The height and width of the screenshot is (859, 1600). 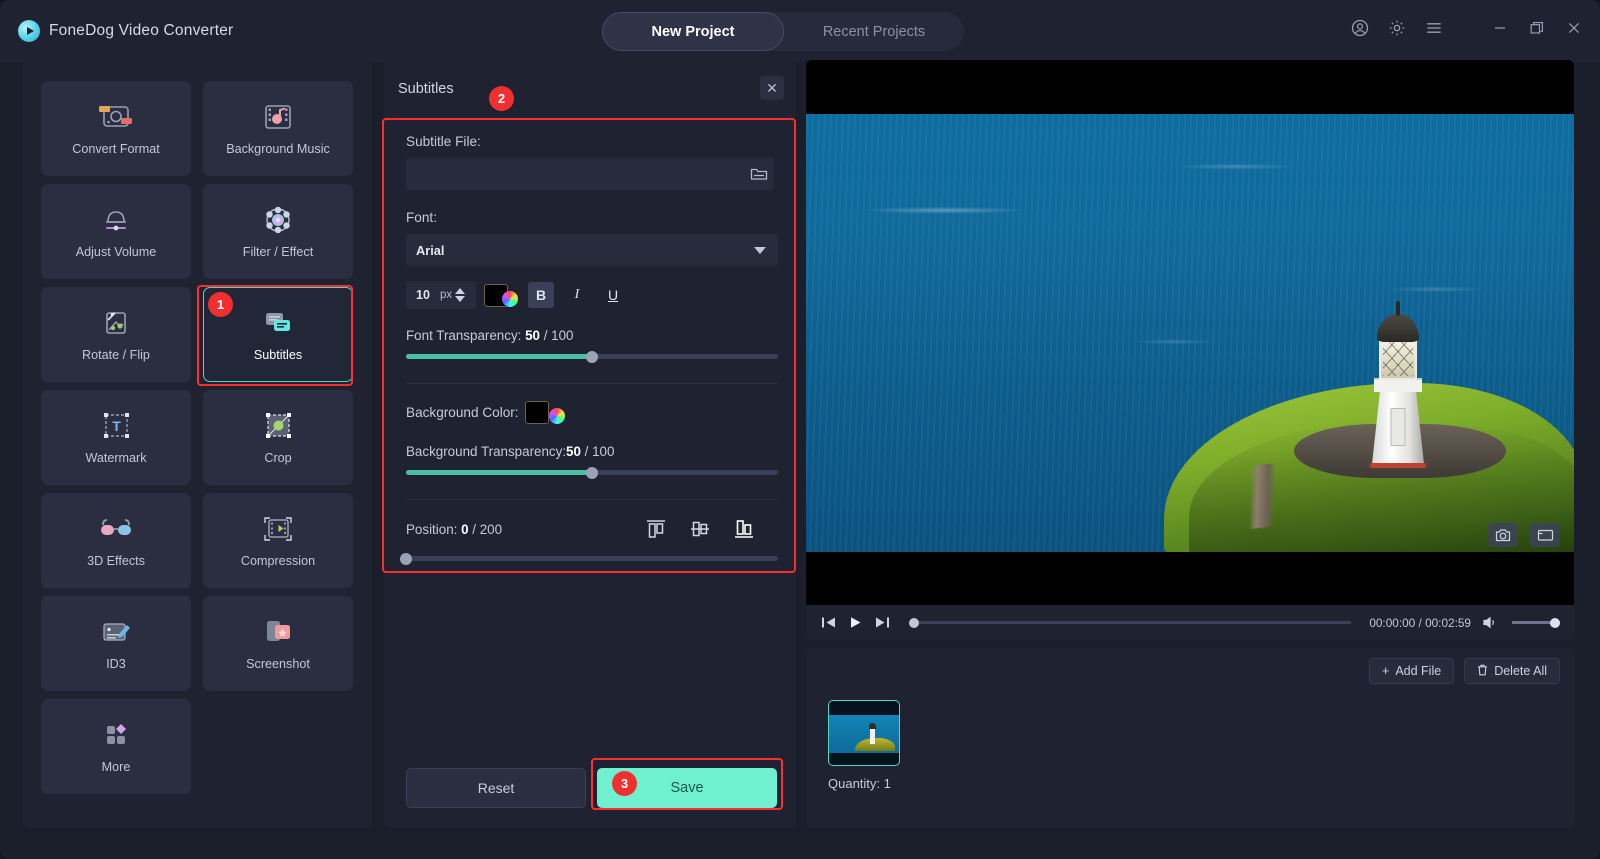 I want to click on italic-button: I, so click(x=577, y=295).